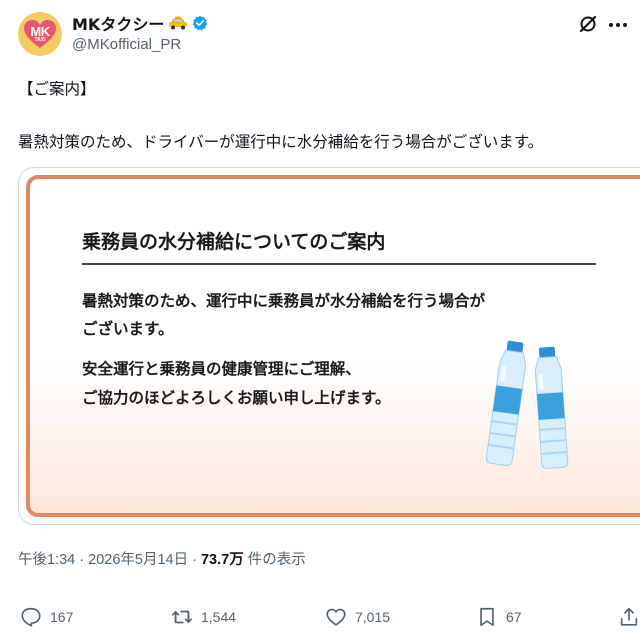 This screenshot has width=640, height=640. I want to click on author-name-row: MKタクシー, so click(140, 23).